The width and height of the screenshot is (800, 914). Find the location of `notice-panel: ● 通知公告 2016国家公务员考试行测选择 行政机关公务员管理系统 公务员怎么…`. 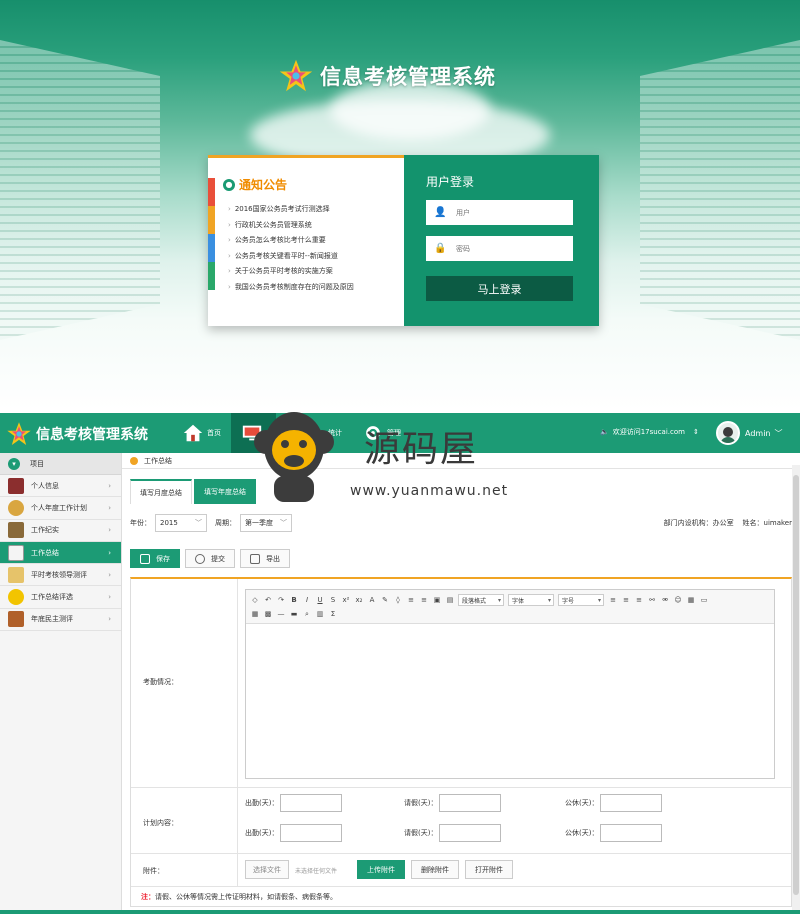

notice-panel: ● 通知公告 2016国家公务员考试行测选择 行政机关公务员管理系统 公务员怎么… is located at coordinates (306, 240).